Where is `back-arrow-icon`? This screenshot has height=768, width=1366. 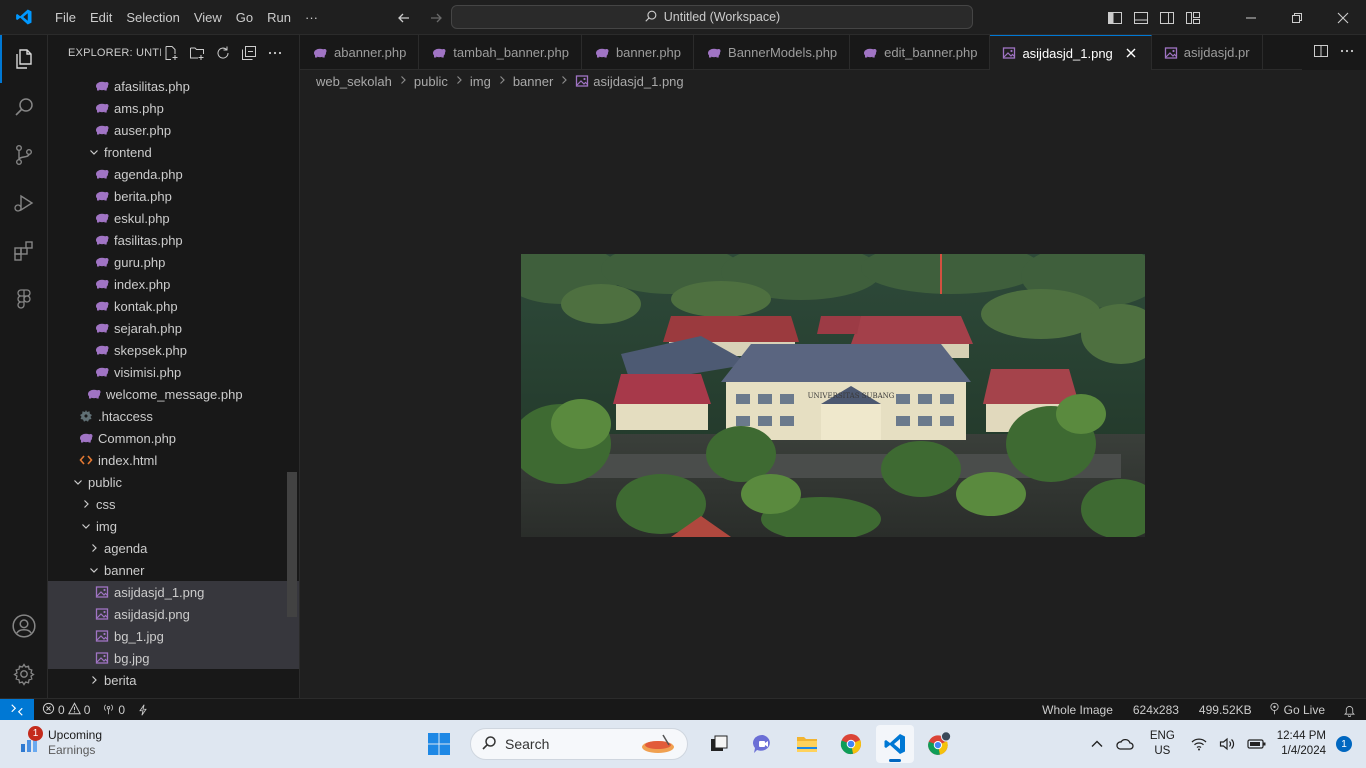 back-arrow-icon is located at coordinates (404, 18).